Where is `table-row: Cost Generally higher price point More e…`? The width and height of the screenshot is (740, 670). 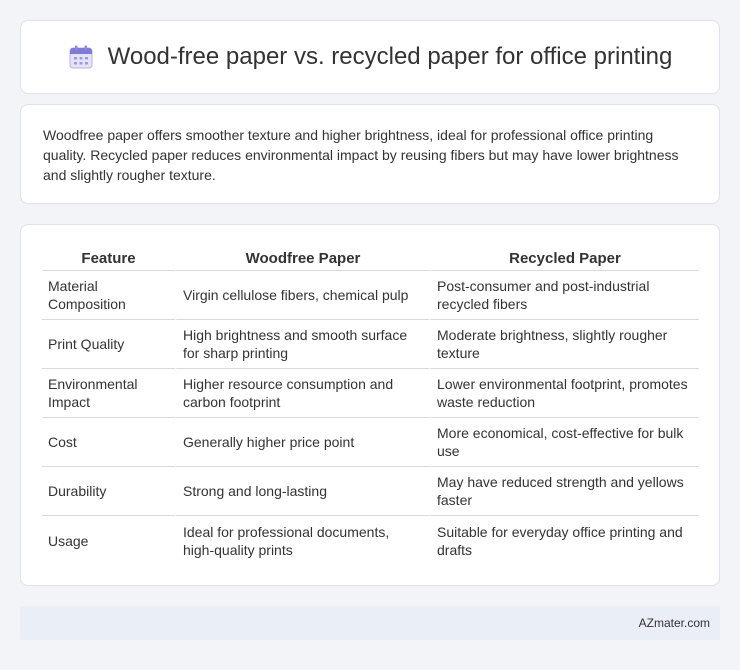
table-row: Cost Generally higher price point More e… is located at coordinates (370, 442).